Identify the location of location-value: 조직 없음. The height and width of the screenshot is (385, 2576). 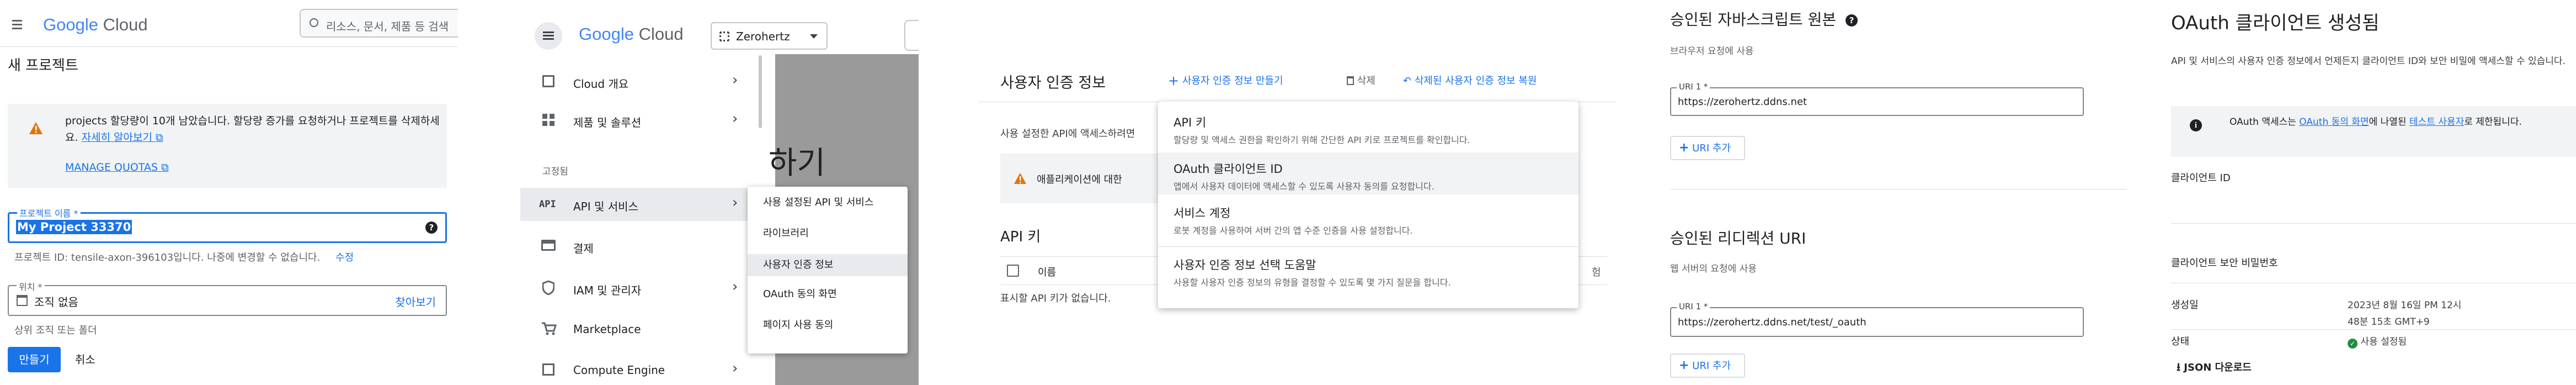
(56, 302).